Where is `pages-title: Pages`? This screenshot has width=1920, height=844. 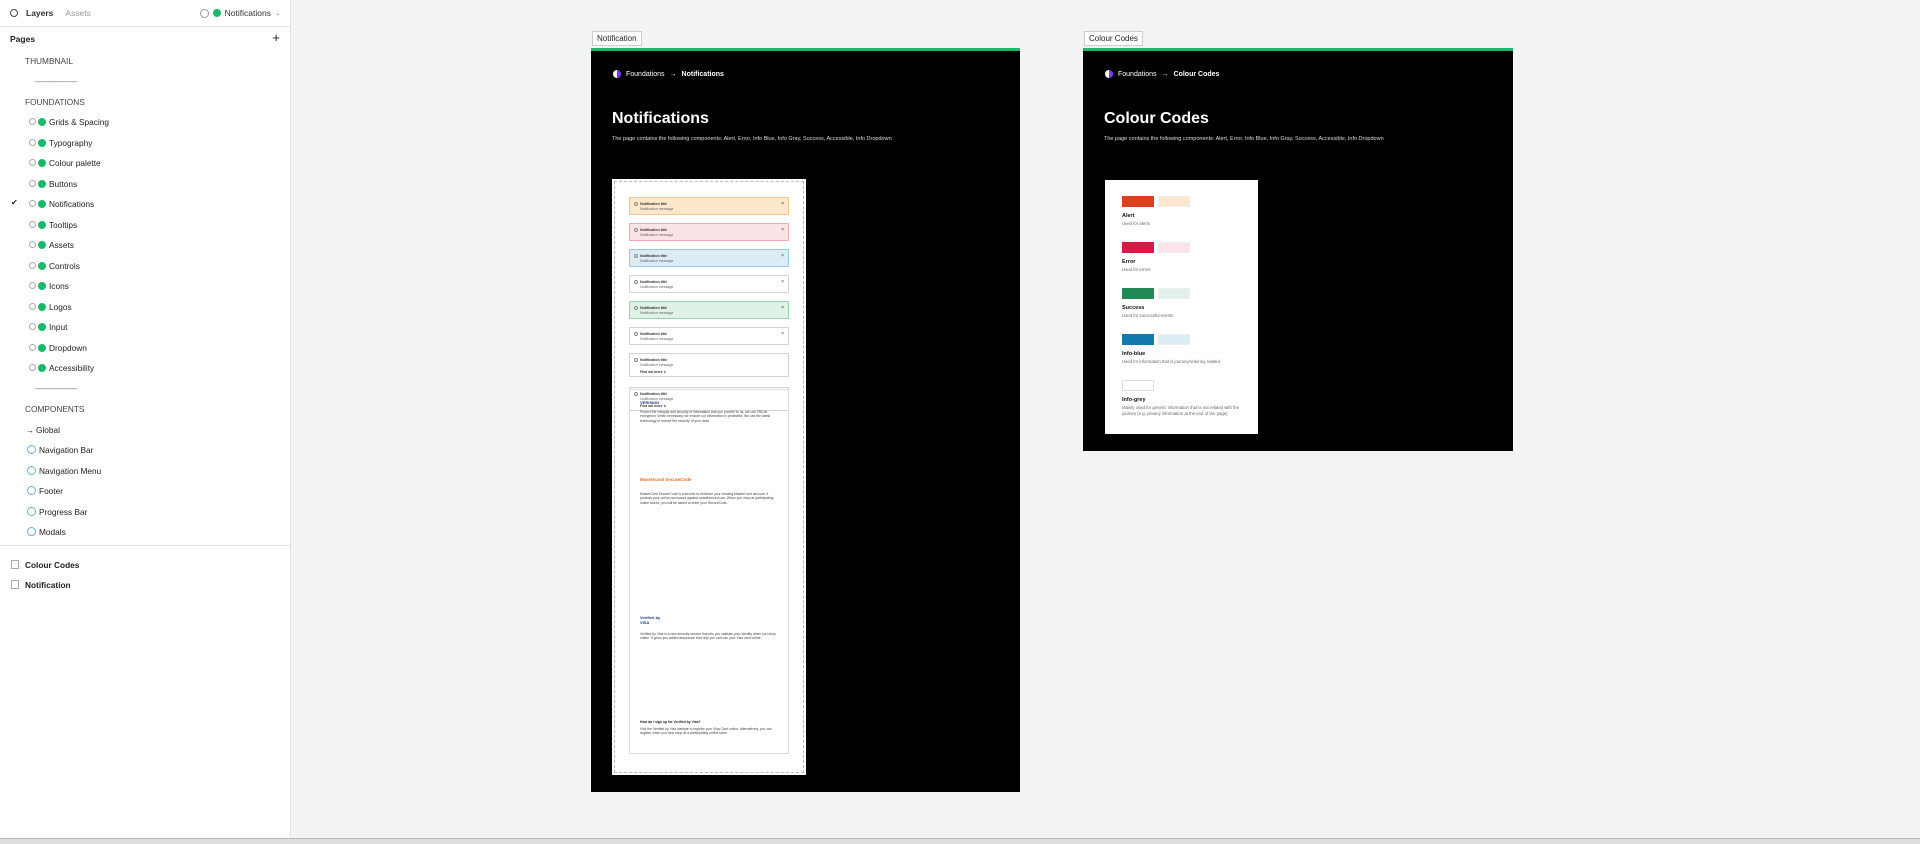 pages-title: Pages is located at coordinates (23, 39).